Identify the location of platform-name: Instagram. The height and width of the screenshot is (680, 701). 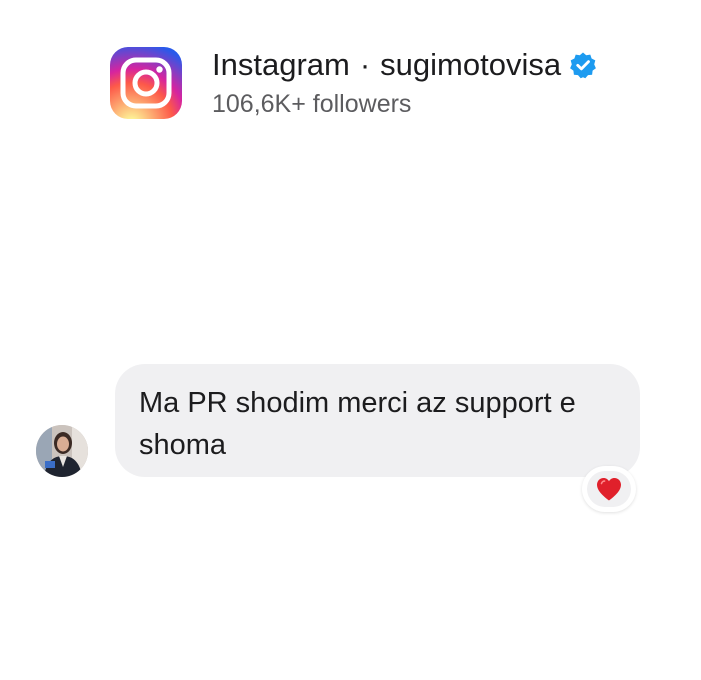
(281, 64).